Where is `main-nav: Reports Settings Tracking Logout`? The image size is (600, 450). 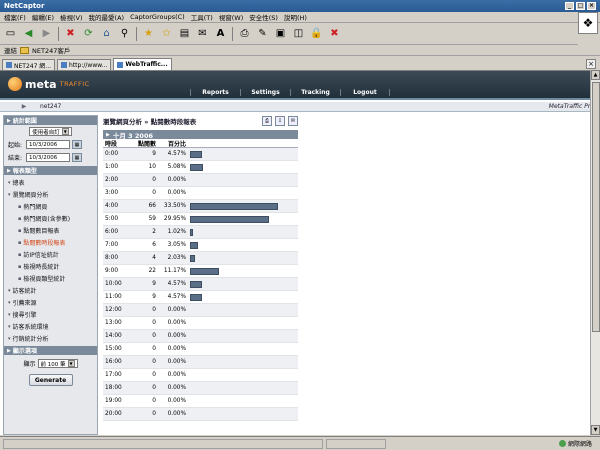
main-nav: Reports Settings Tracking Logout is located at coordinates (290, 92).